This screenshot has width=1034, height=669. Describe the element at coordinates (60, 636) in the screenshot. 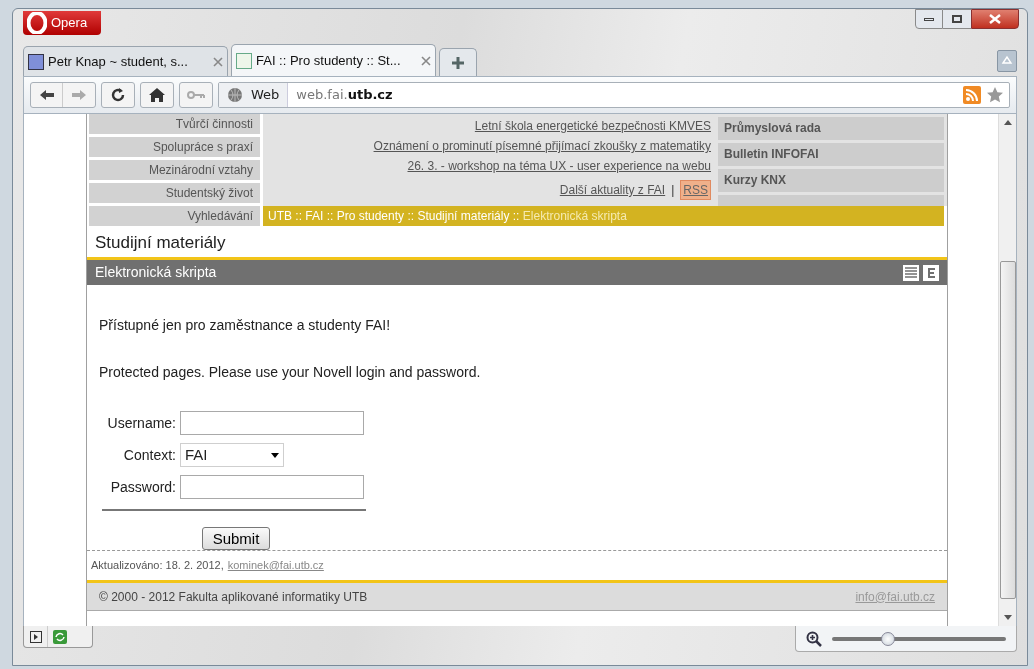

I see `sync-icon` at that location.